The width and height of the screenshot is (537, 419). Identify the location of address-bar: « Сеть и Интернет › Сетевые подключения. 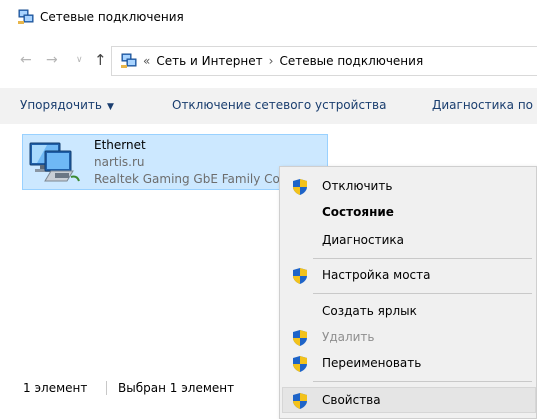
(324, 61).